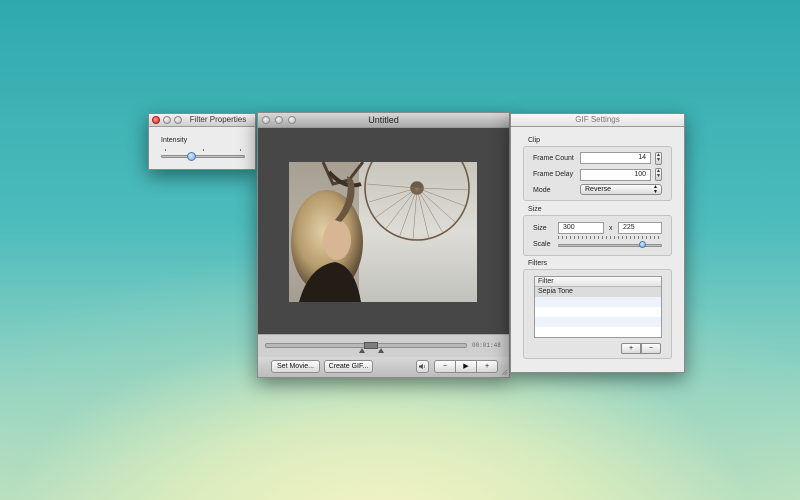 This screenshot has height=500, width=800. I want to click on bottom-toolbar: Set Movie... Create GIF... − ▶ +, so click(383, 367).